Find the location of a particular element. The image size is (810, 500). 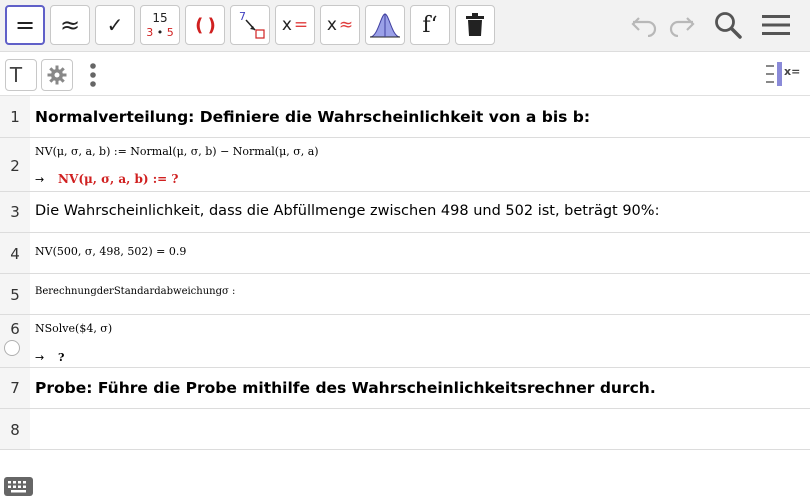

vertical-dots-icon is located at coordinates (93, 75).